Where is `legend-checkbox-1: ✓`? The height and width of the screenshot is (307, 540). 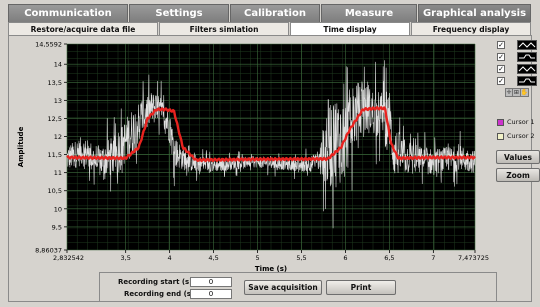 legend-checkbox-1: ✓ is located at coordinates (501, 45).